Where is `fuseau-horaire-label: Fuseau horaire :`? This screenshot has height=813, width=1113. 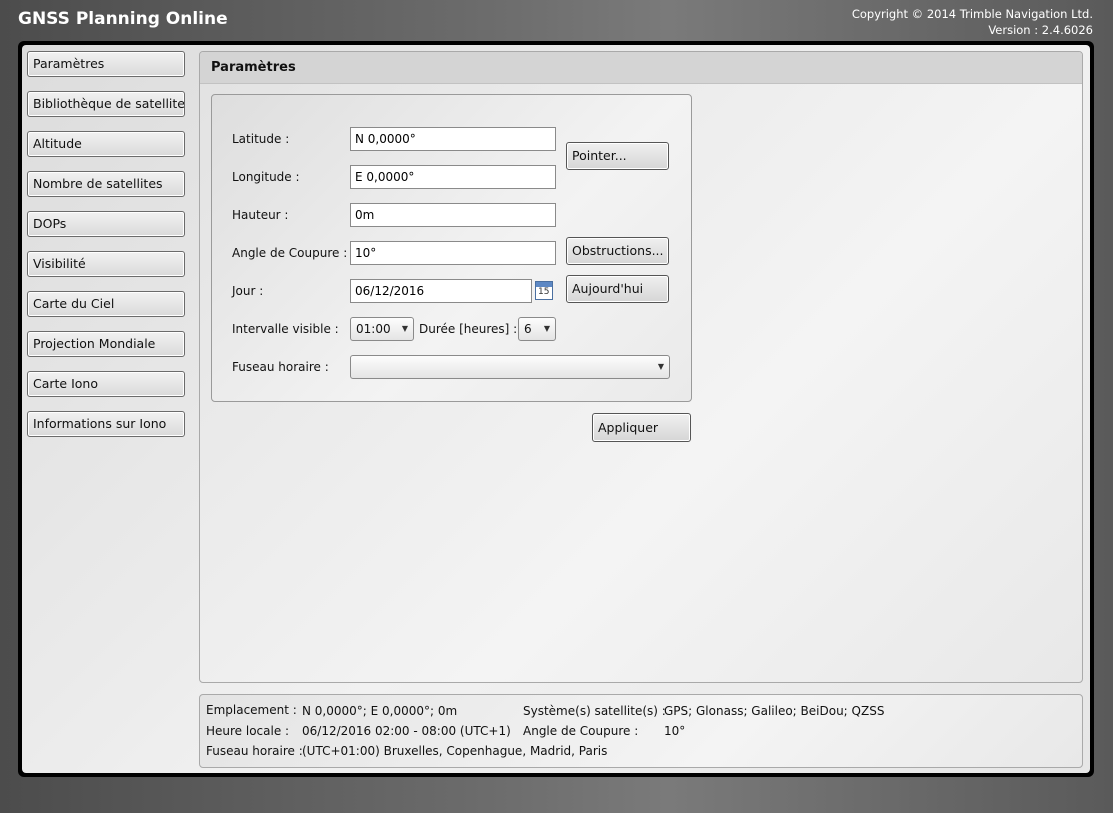
fuseau-horaire-label: Fuseau horaire : is located at coordinates (280, 367).